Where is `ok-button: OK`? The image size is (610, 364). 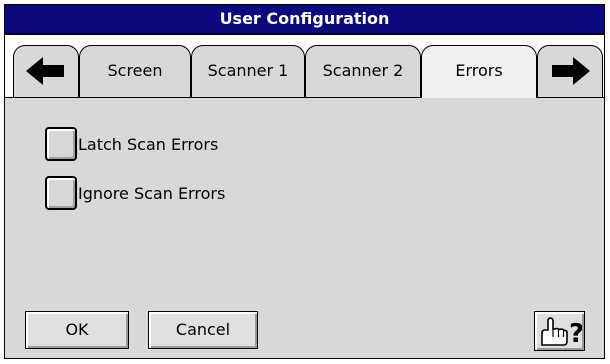
ok-button: OK is located at coordinates (77, 330).